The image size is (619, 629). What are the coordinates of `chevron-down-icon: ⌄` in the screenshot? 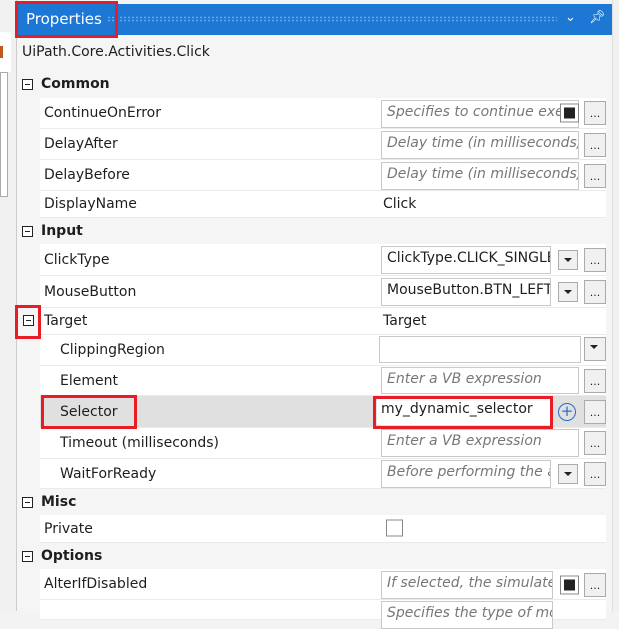 It's located at (570, 17).